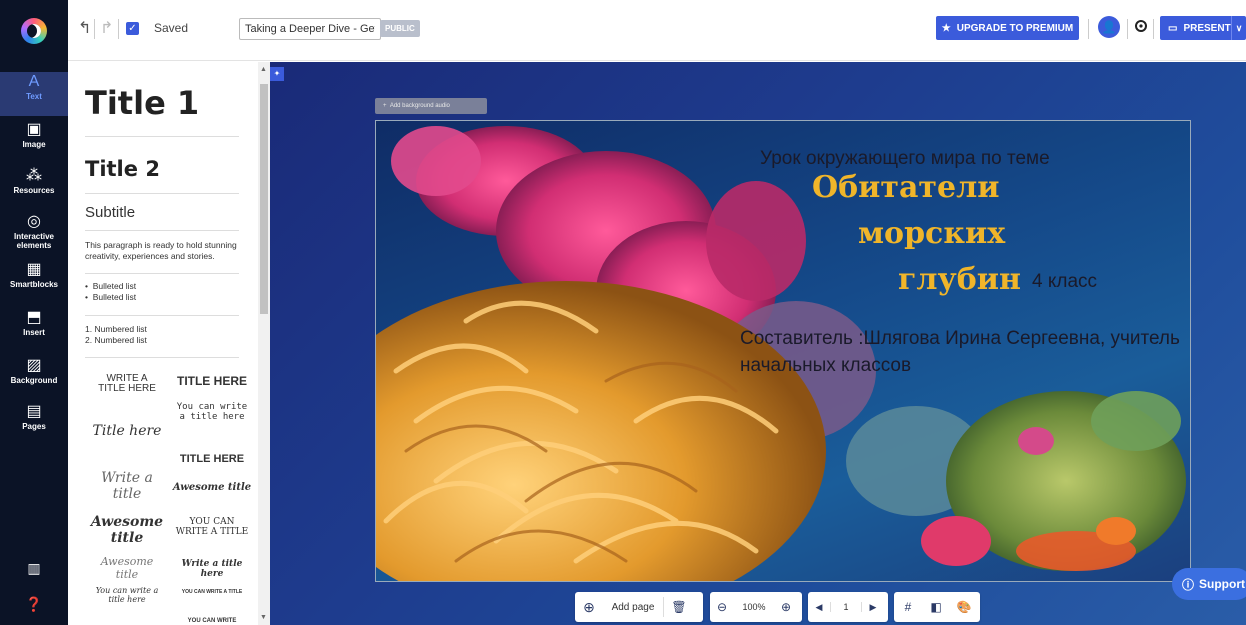  What do you see at coordinates (127, 486) in the screenshot?
I see `title-template: Write a title` at bounding box center [127, 486].